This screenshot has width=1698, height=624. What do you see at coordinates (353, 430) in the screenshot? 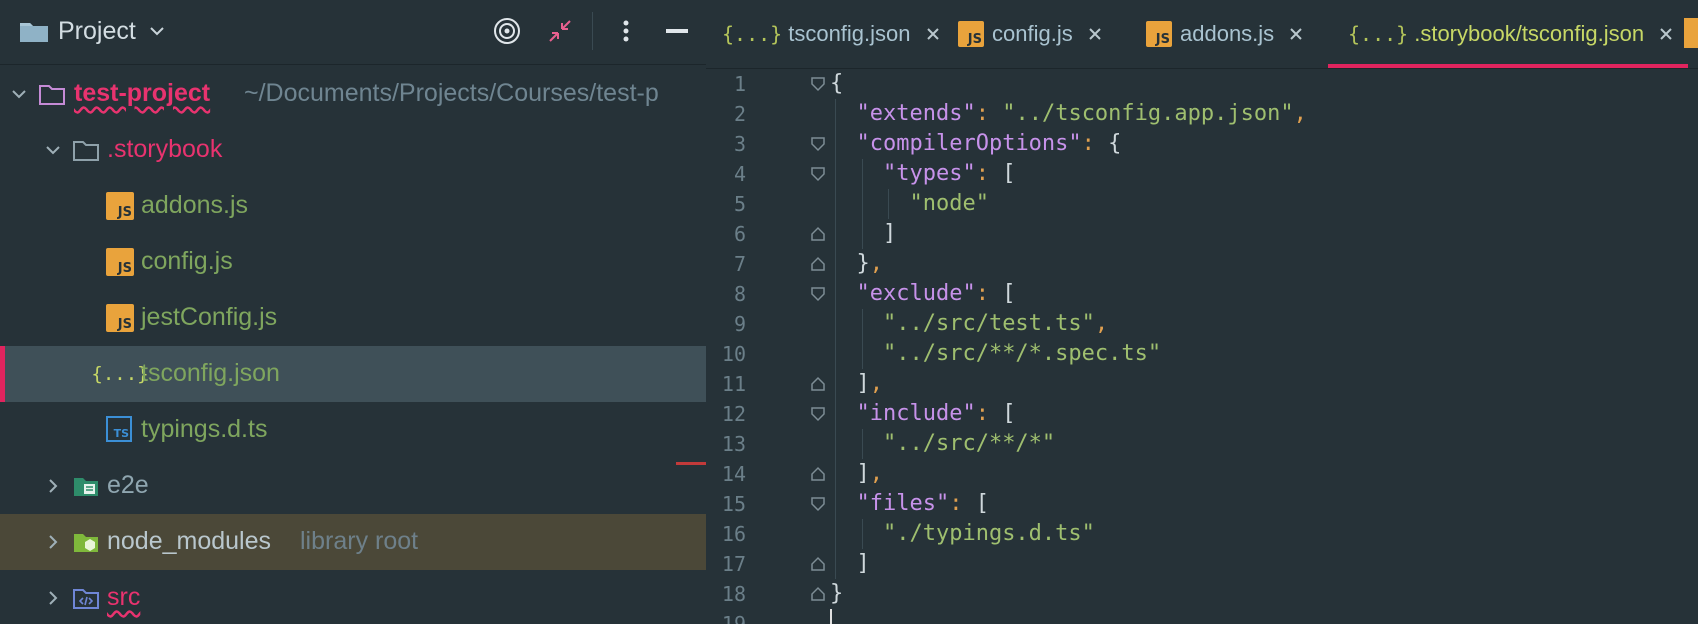
I see `tree-row-file: TS typings.d.ts` at bounding box center [353, 430].